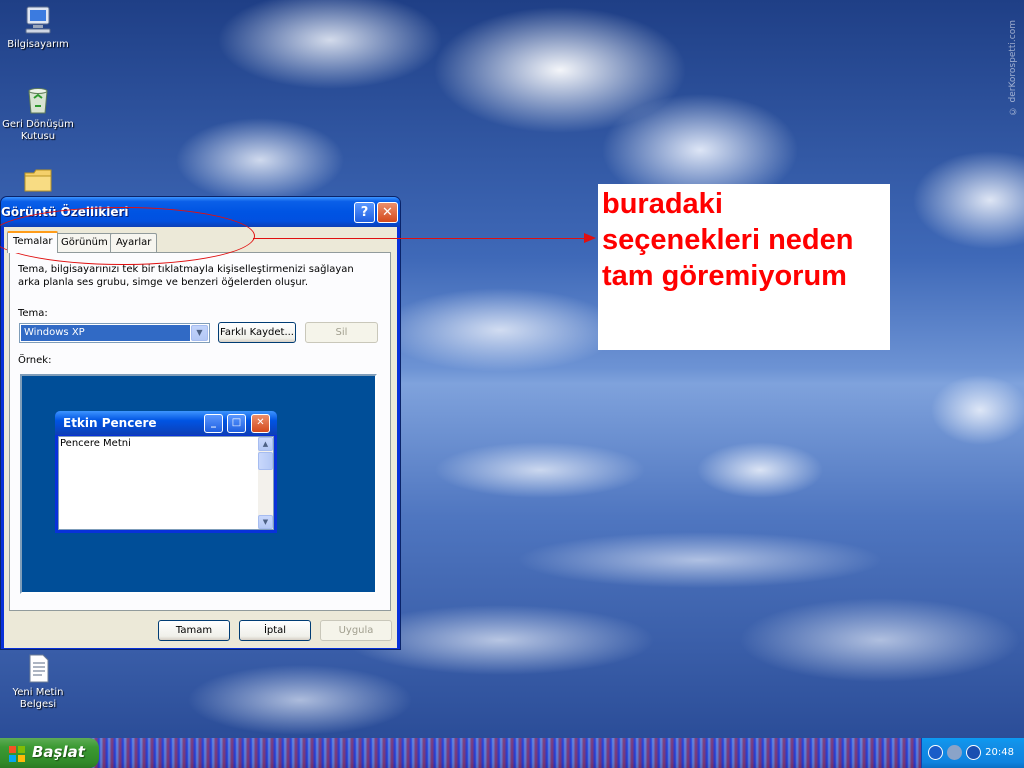 This screenshot has height=768, width=1024. I want to click on tab-themes: Temalar, so click(33, 242).